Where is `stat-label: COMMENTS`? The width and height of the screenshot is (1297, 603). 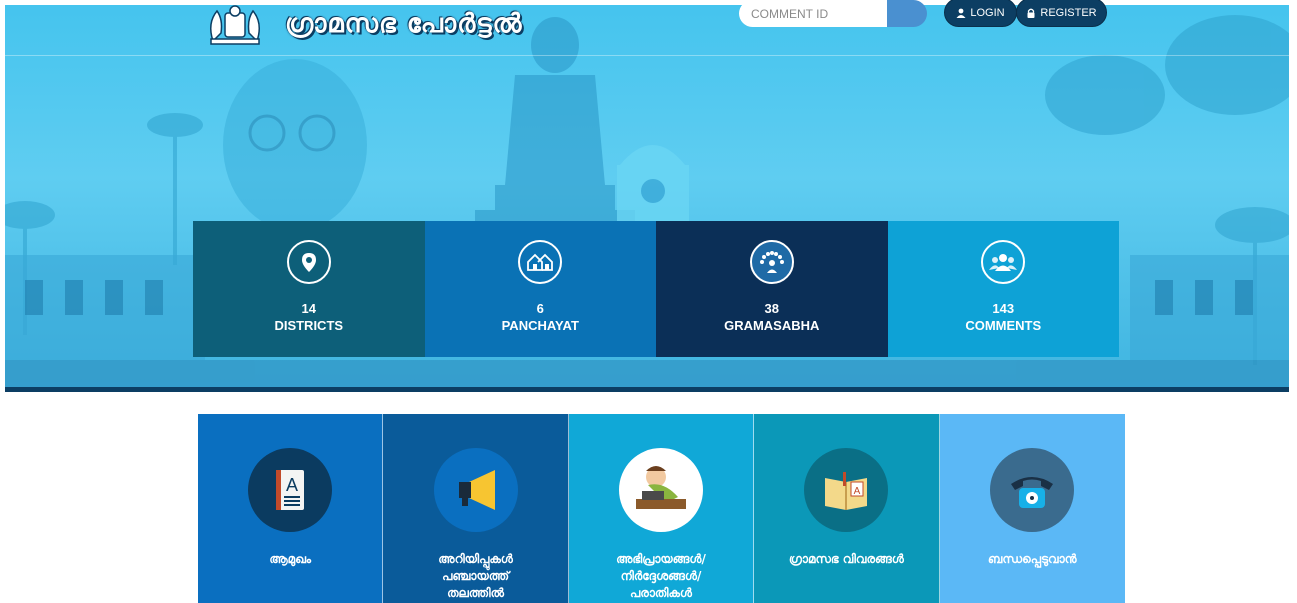
stat-label: COMMENTS is located at coordinates (1003, 325).